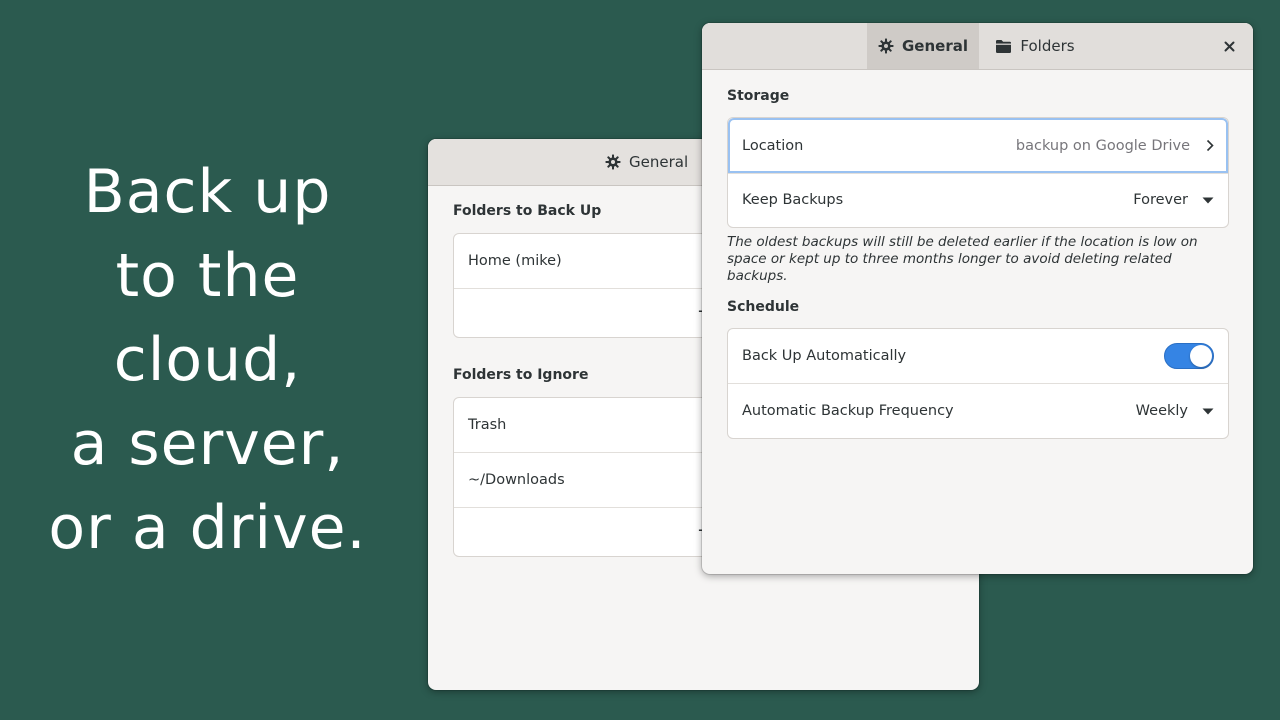 The width and height of the screenshot is (1280, 720). Describe the element at coordinates (207, 276) in the screenshot. I see `tagline-line-2: to the` at that location.